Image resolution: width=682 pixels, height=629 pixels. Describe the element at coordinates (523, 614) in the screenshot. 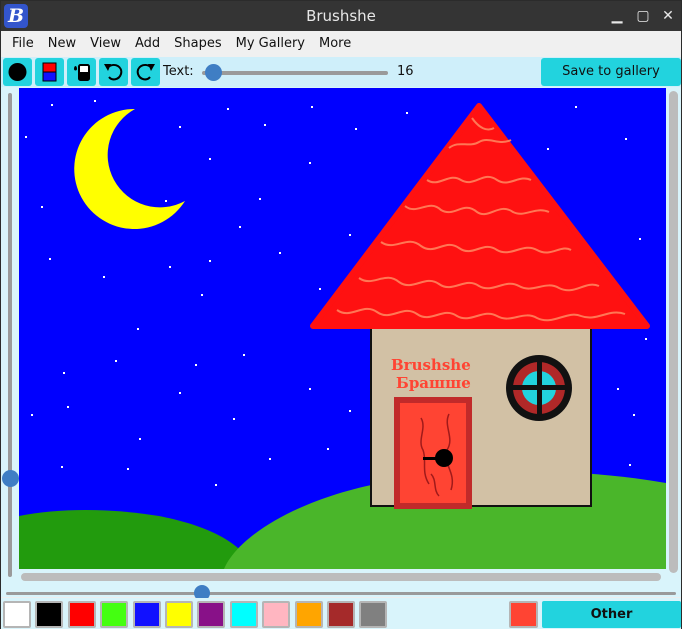

I see `current-color-swatch` at that location.